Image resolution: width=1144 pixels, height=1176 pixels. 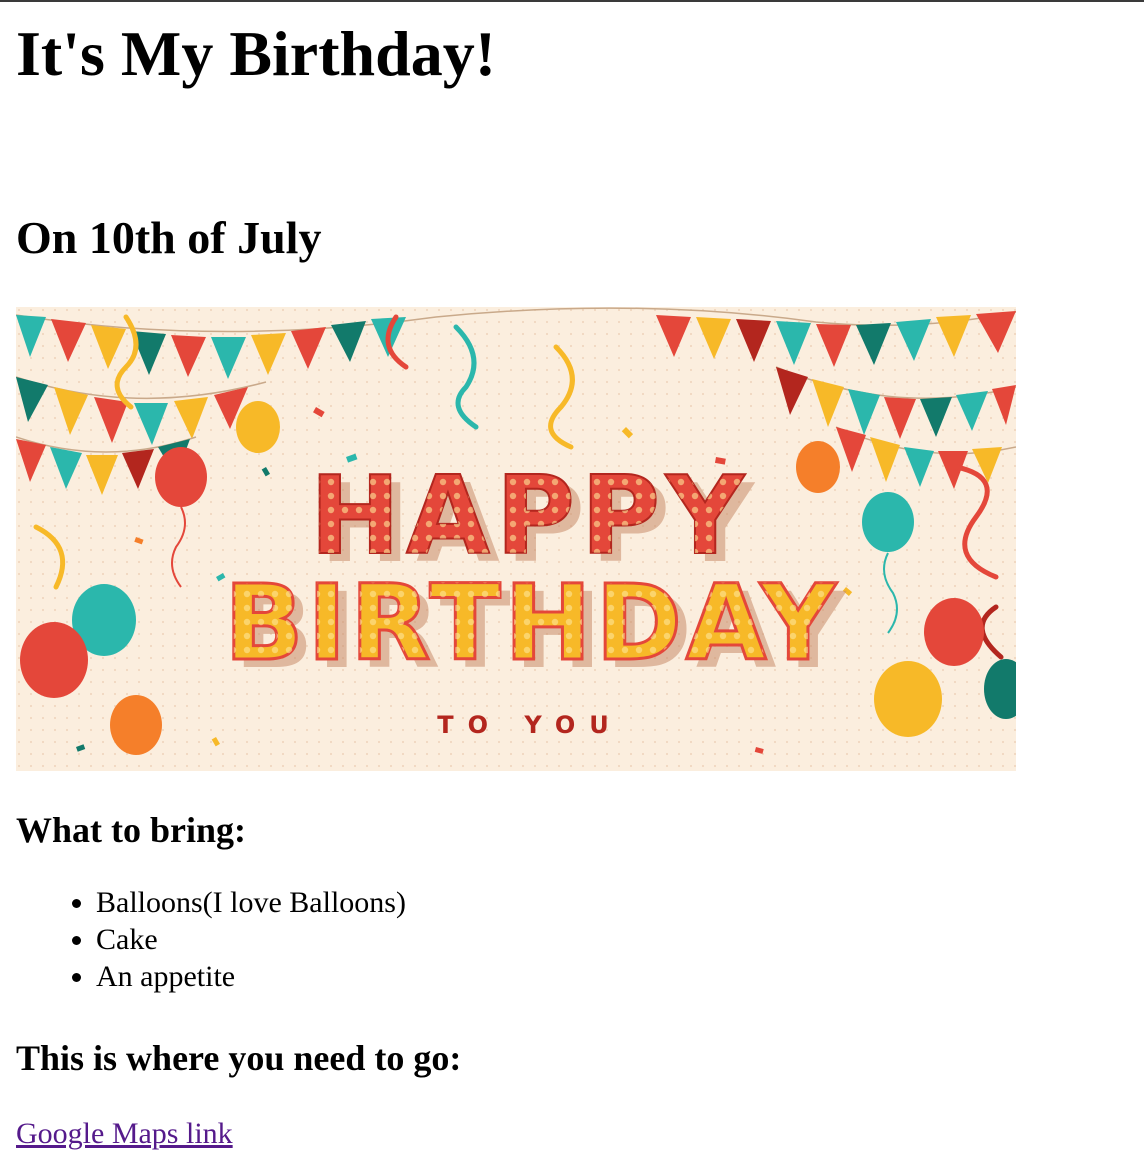 What do you see at coordinates (532, 623) in the screenshot?
I see `svg-text: BIRTHDAY` at bounding box center [532, 623].